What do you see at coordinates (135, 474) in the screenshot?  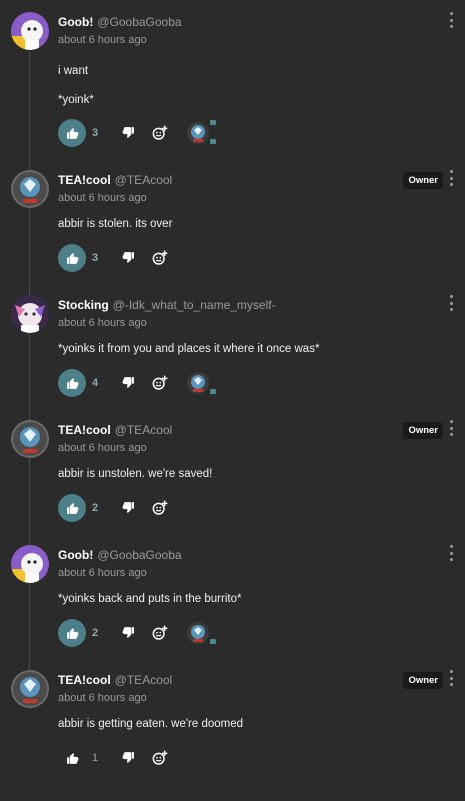 I see `comment-text: abbir is unstolen. we're saved!` at bounding box center [135, 474].